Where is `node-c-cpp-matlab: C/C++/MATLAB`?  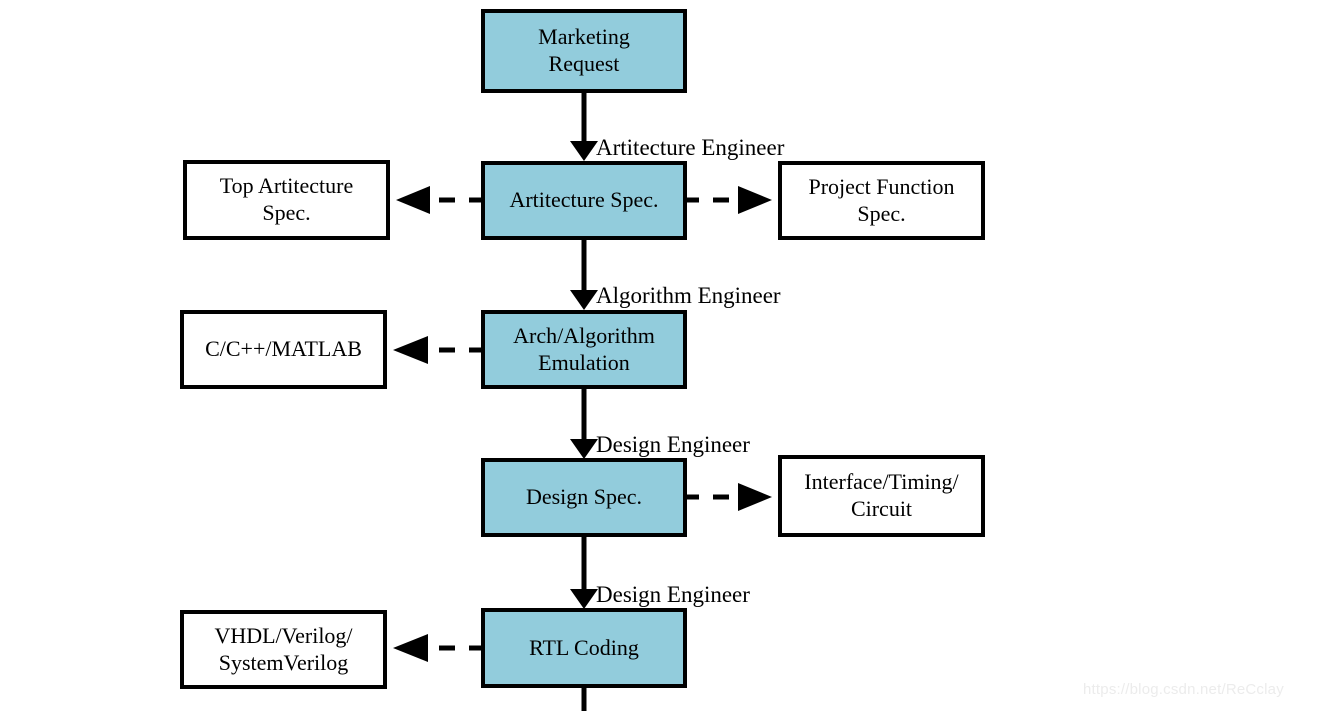
node-c-cpp-matlab: C/C++/MATLAB is located at coordinates (283, 349).